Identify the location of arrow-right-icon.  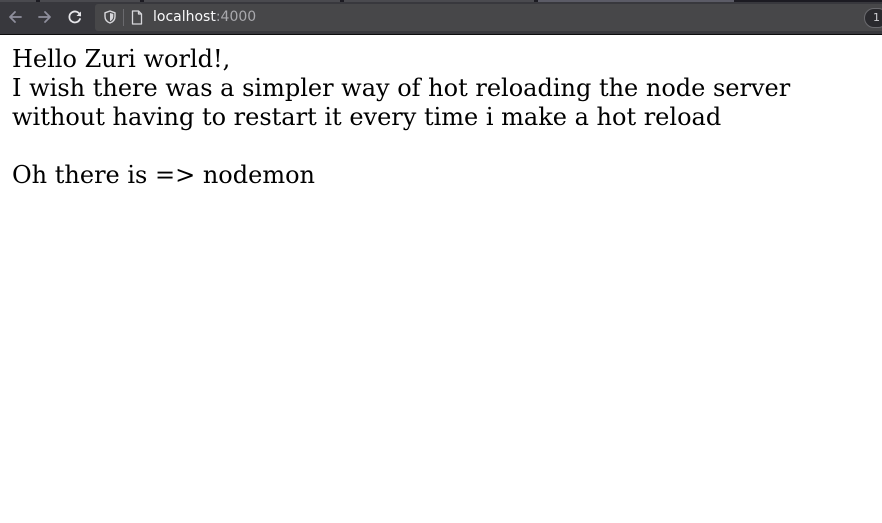
(44, 17).